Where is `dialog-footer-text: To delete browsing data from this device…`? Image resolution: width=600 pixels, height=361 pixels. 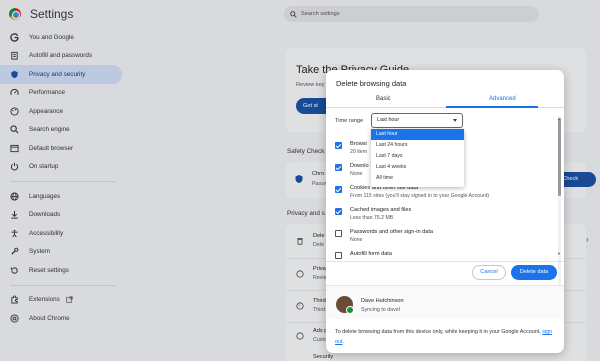
dialog-footer-text: To delete browsing data from this device… is located at coordinates (446, 337).